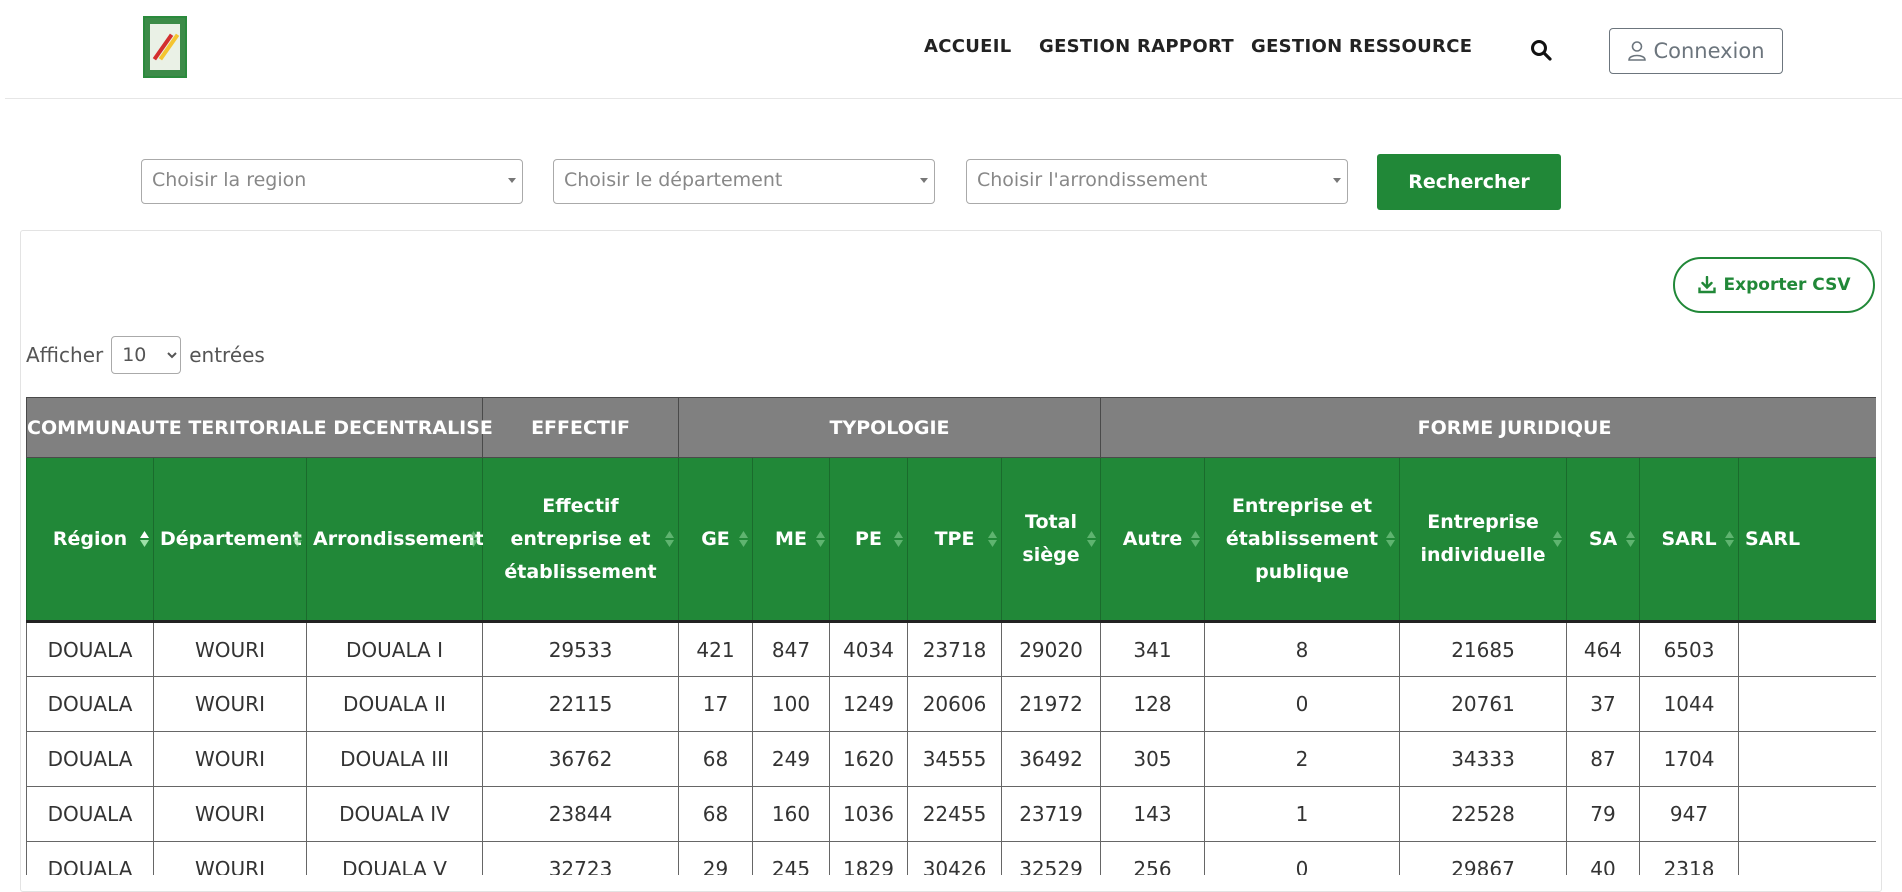 The height and width of the screenshot is (892, 1902). What do you see at coordinates (954, 704) in the screenshot?
I see `table-cell-tpe: 20606` at bounding box center [954, 704].